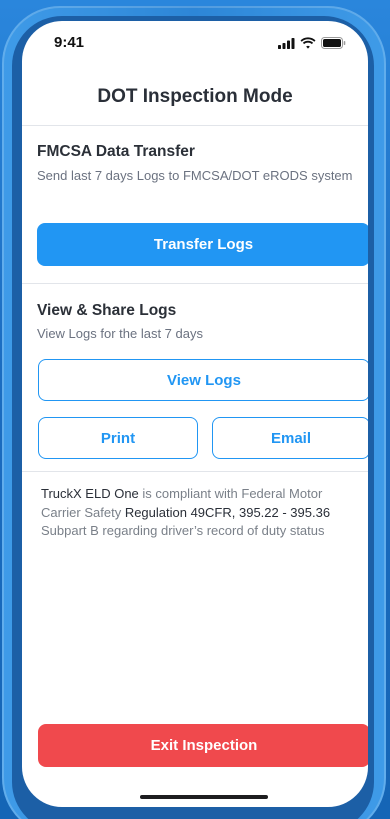  I want to click on view-share-section-description: View Logs for the last 7 days, so click(120, 333).